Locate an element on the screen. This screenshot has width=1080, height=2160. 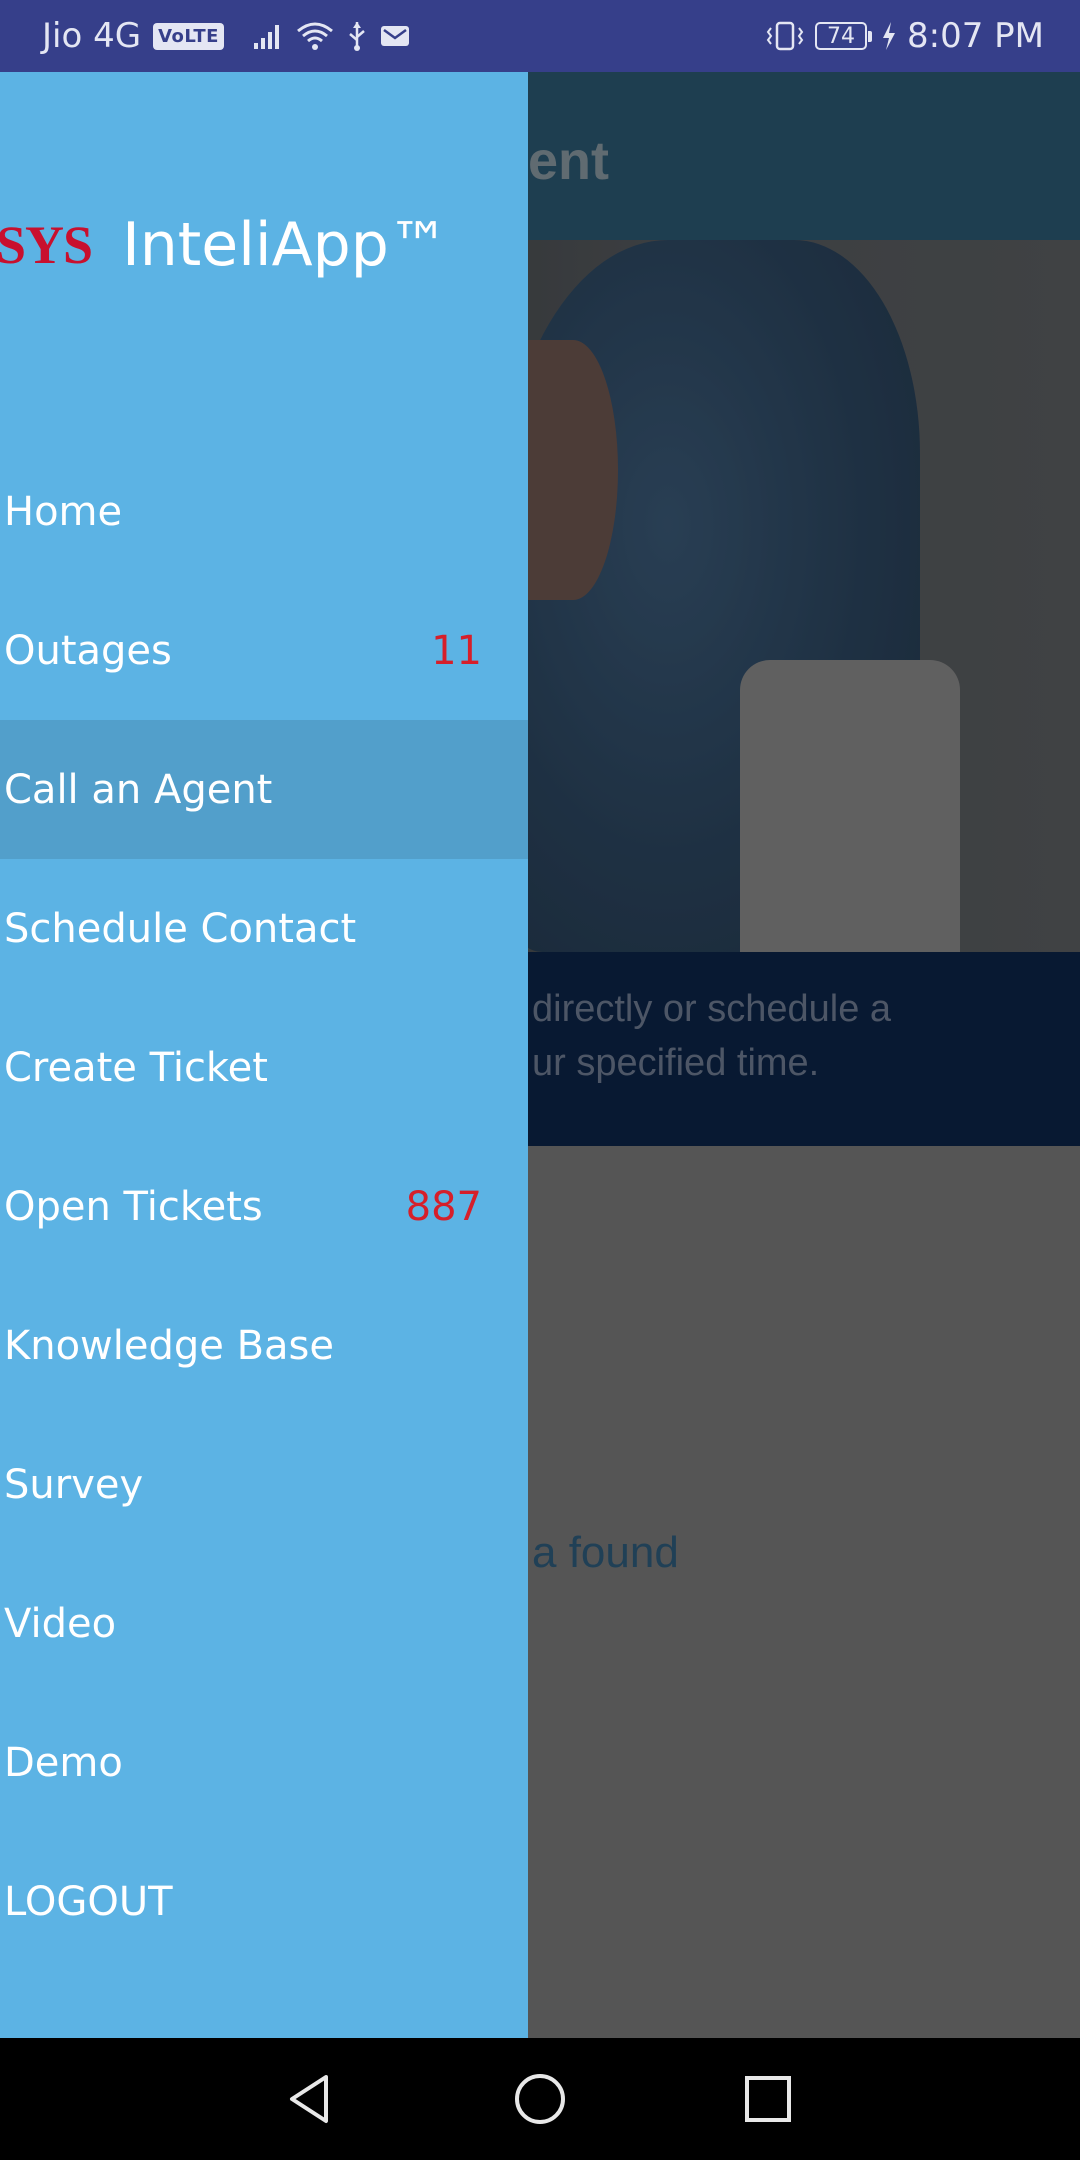
menu-item-label: Demo is located at coordinates (63, 1762).